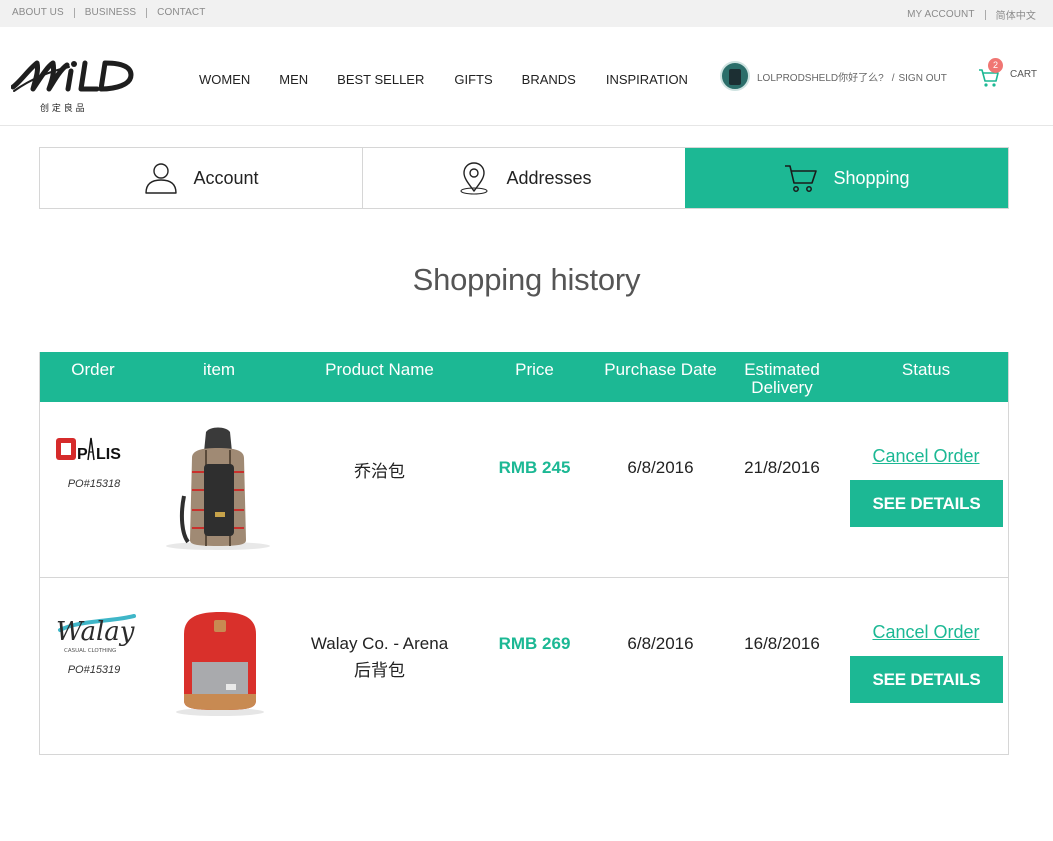 Image resolution: width=1053 pixels, height=841 pixels. I want to click on price: RMB 269, so click(534, 643).